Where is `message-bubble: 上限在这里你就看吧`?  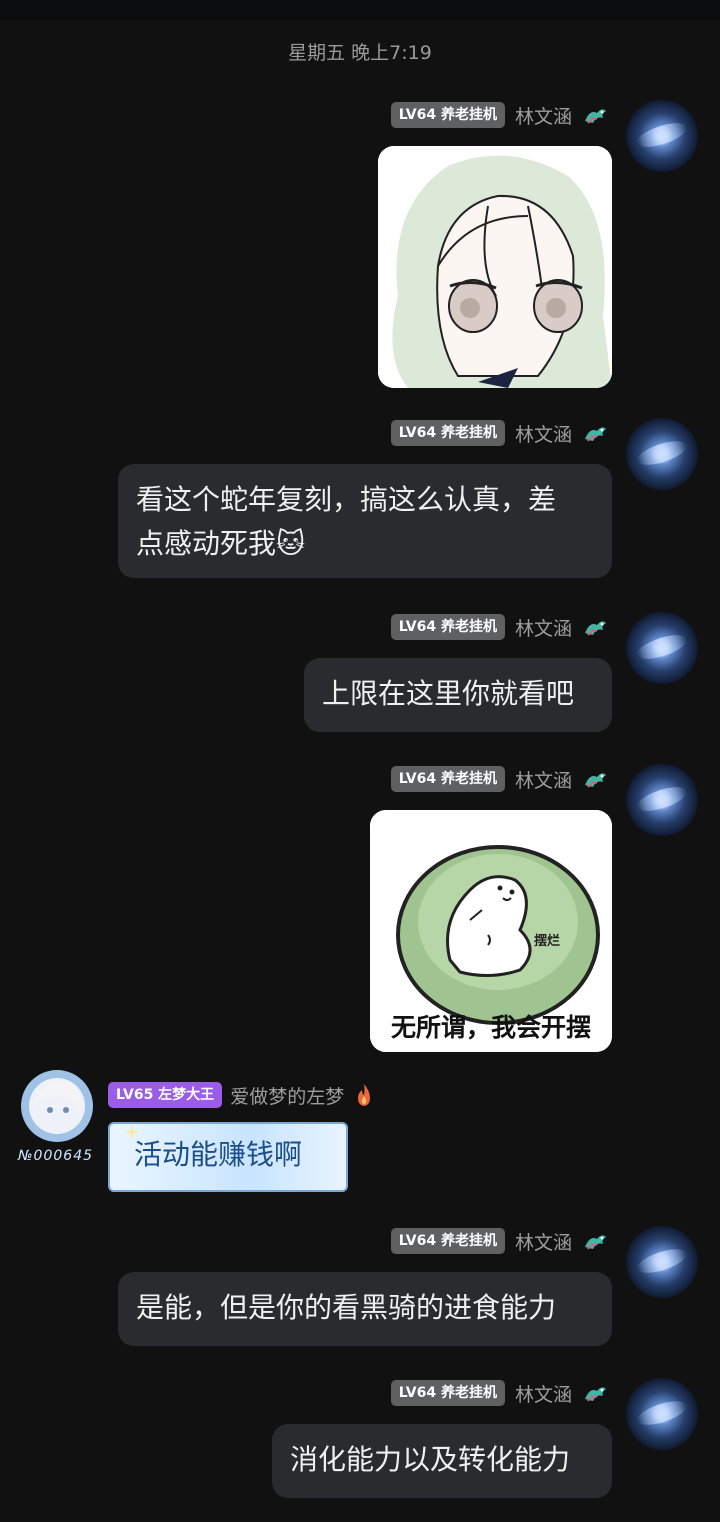 message-bubble: 上限在这里你就看吧 is located at coordinates (458, 695).